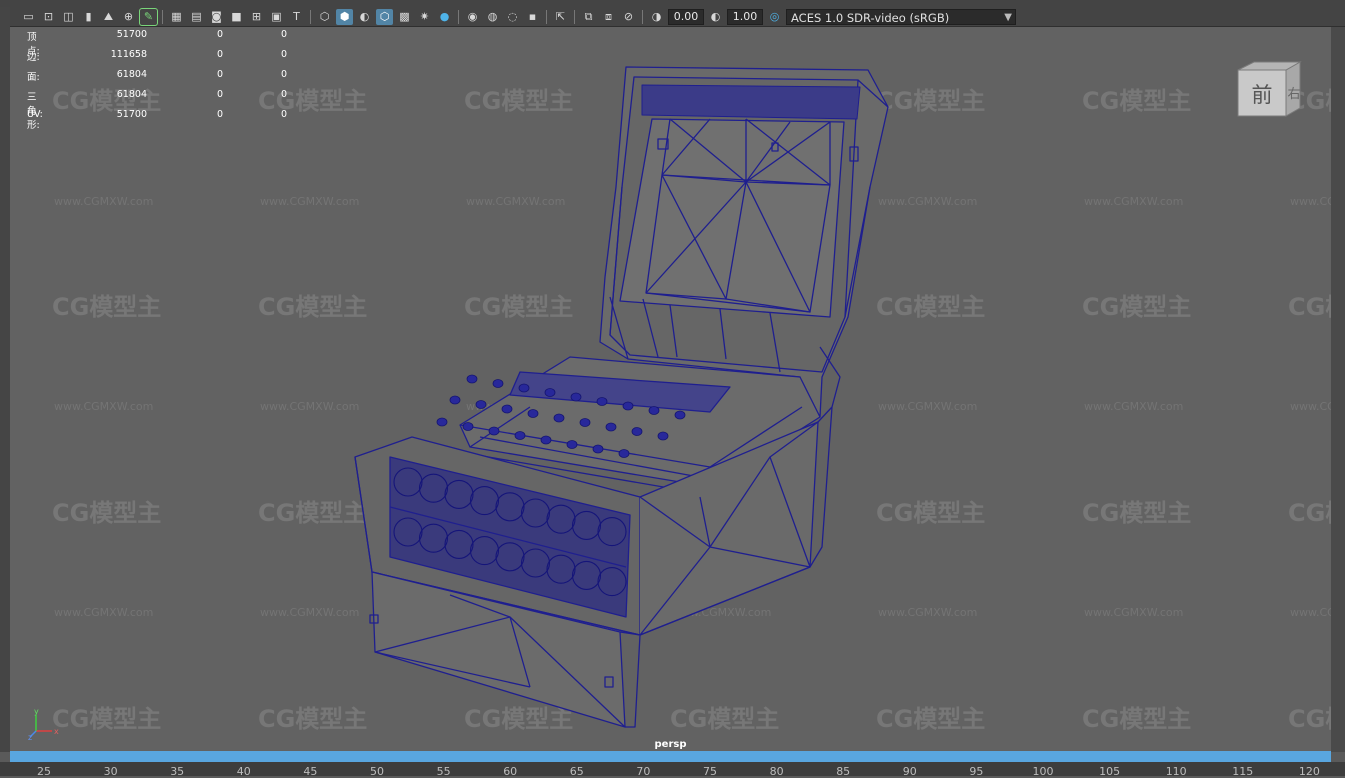 The width and height of the screenshot is (1345, 778). What do you see at coordinates (384, 16) in the screenshot?
I see `wireframe-on-shaded-icon: ⬡` at bounding box center [384, 16].